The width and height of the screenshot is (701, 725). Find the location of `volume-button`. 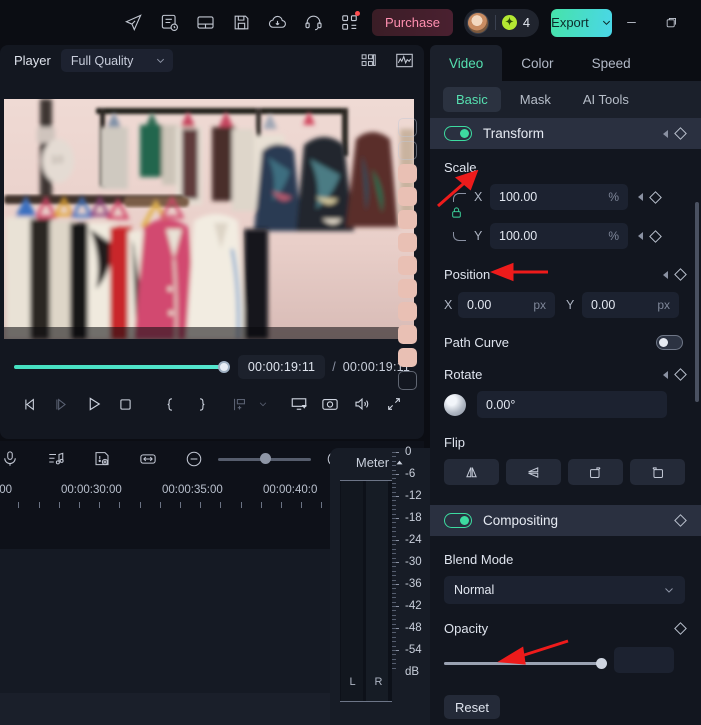

volume-button is located at coordinates (362, 404).